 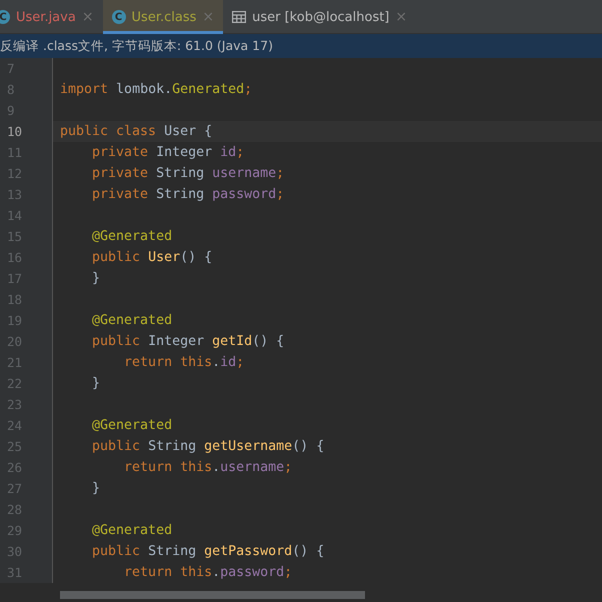 What do you see at coordinates (143, 89) in the screenshot?
I see `code-token: lombok.` at bounding box center [143, 89].